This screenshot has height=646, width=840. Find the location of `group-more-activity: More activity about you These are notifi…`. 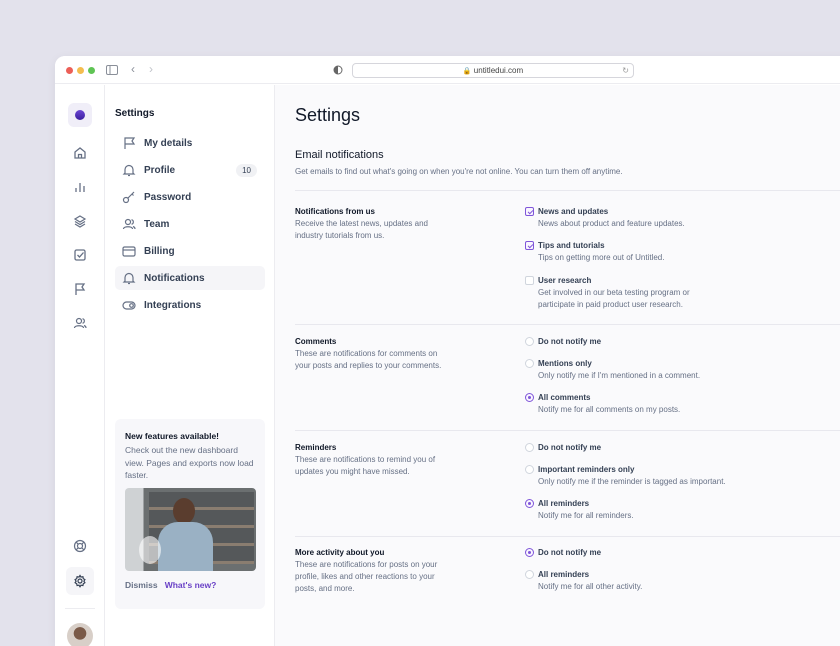

group-more-activity: More activity about you These are notifi… is located at coordinates (468, 571).